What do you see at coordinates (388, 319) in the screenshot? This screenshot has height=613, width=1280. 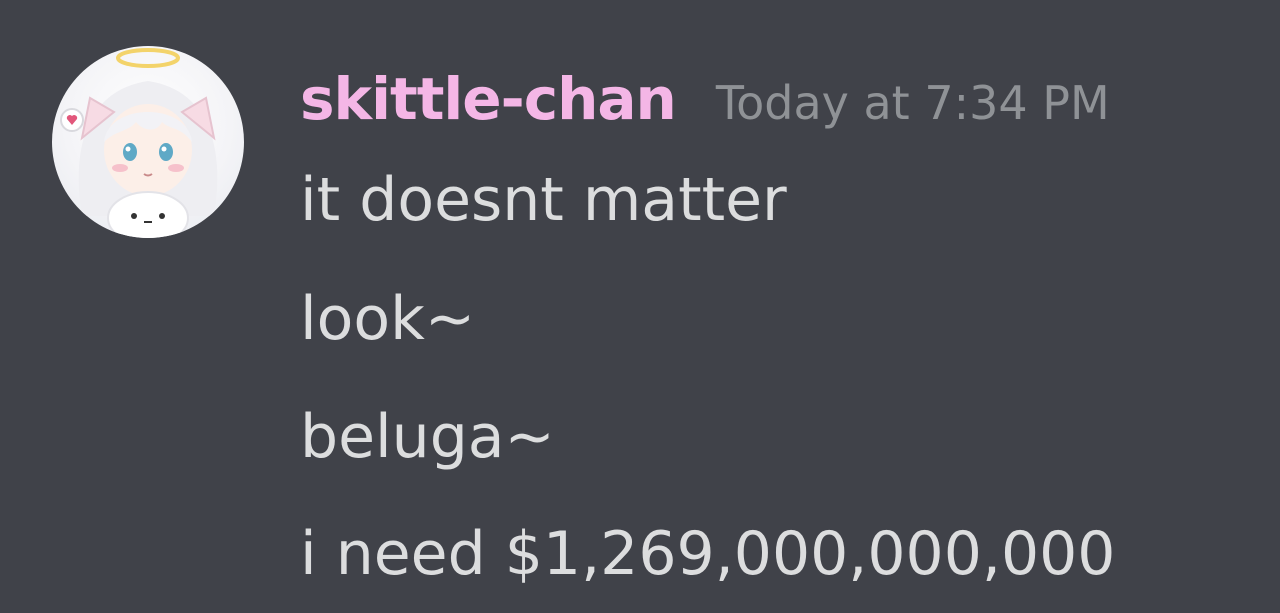 I see `message-line: look~` at bounding box center [388, 319].